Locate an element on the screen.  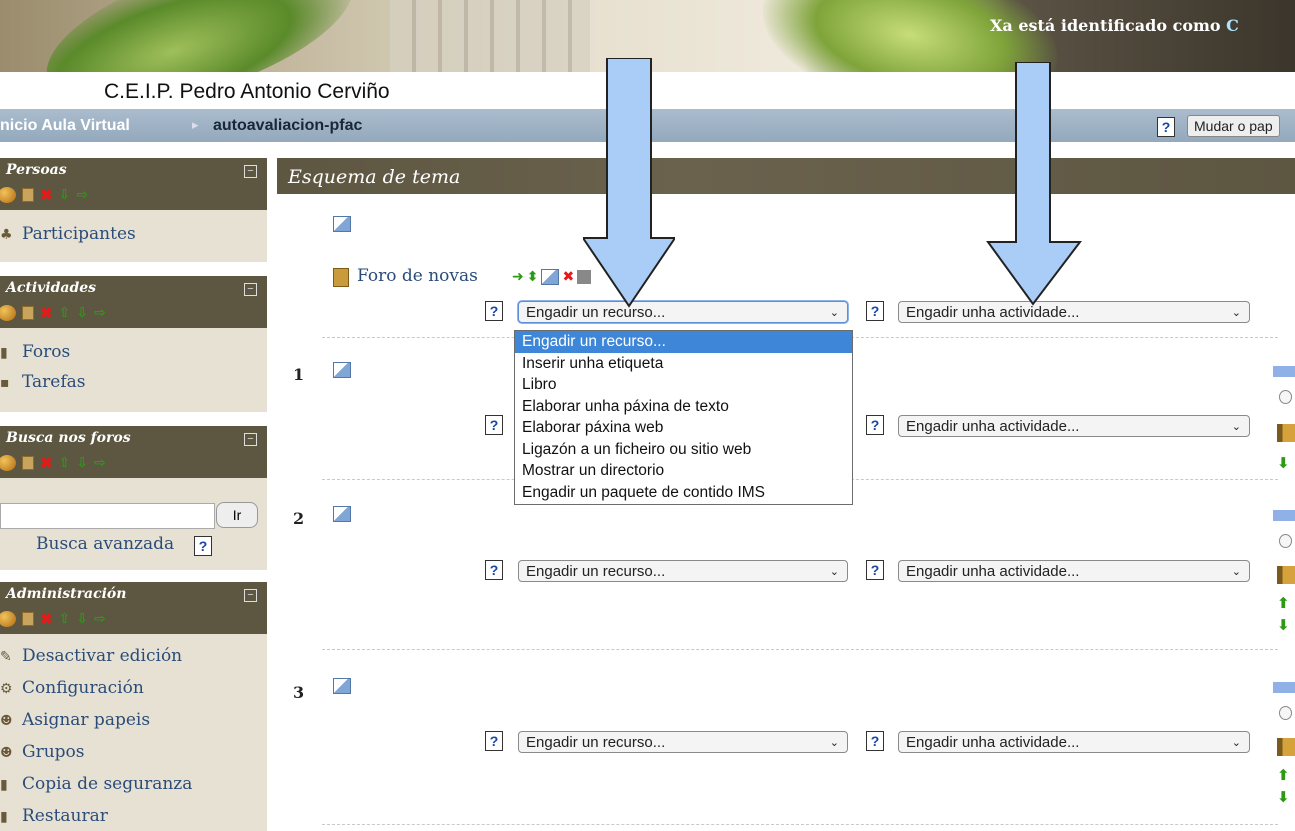
sidebar-item-asignar-papeis: ☻ Asignar papeis is located at coordinates (75, 720).